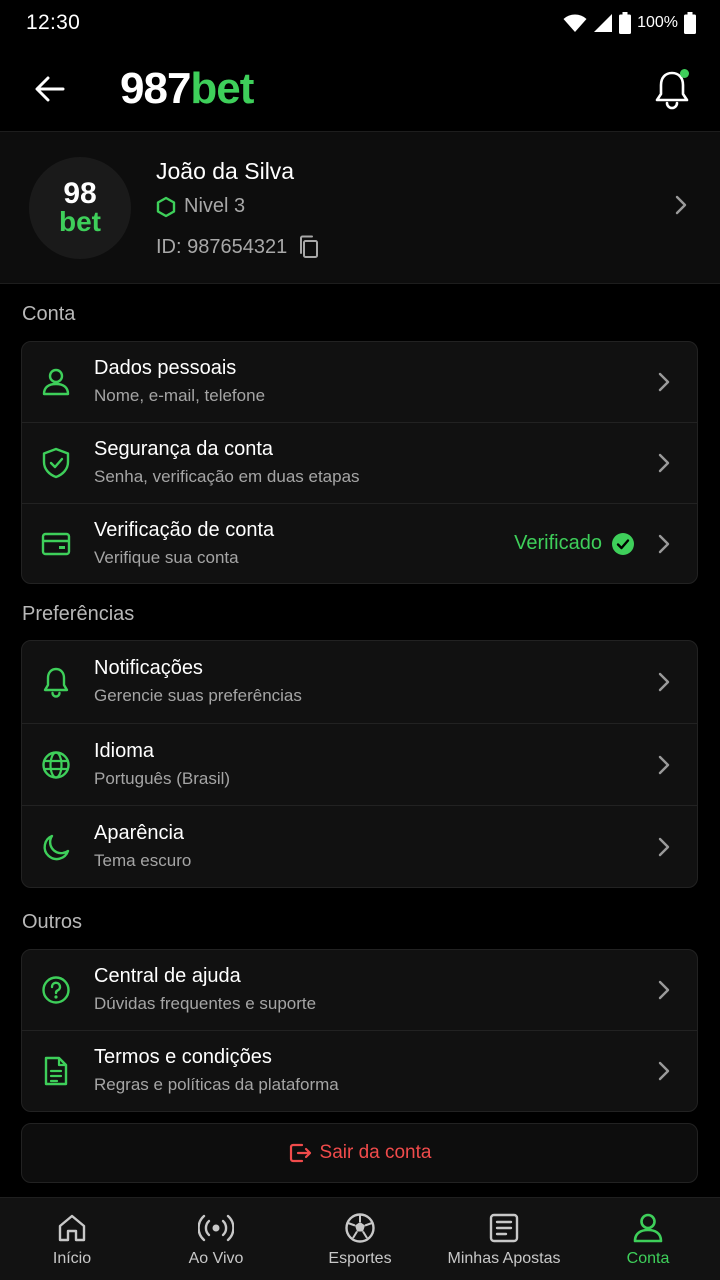  What do you see at coordinates (155, 88) in the screenshot?
I see `logo-text-white: 987` at bounding box center [155, 88].